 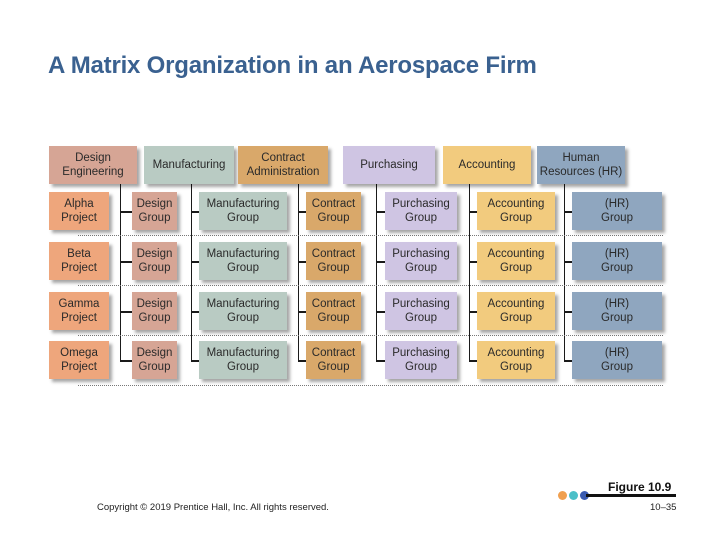 What do you see at coordinates (573, 495) in the screenshot?
I see `decor-dot-teal` at bounding box center [573, 495].